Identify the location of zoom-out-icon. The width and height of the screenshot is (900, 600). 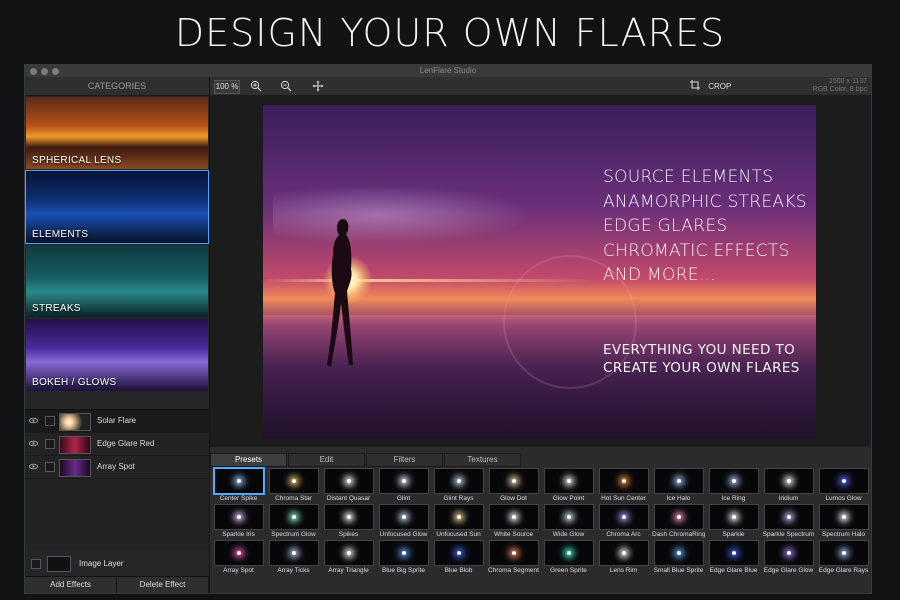
(286, 86).